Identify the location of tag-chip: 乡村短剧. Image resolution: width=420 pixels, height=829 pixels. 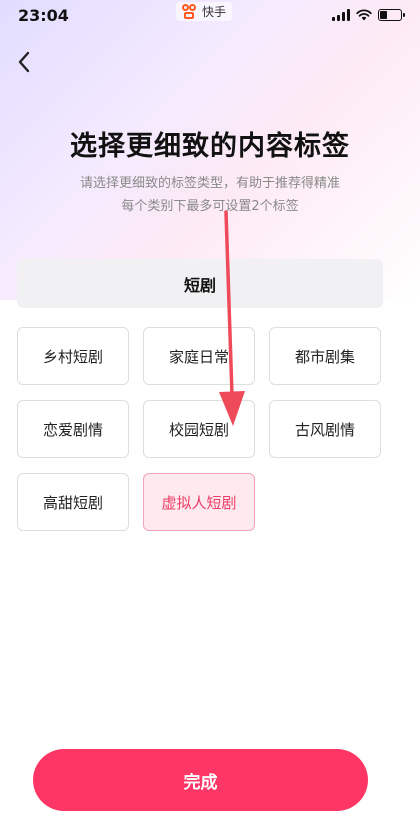
(73, 356).